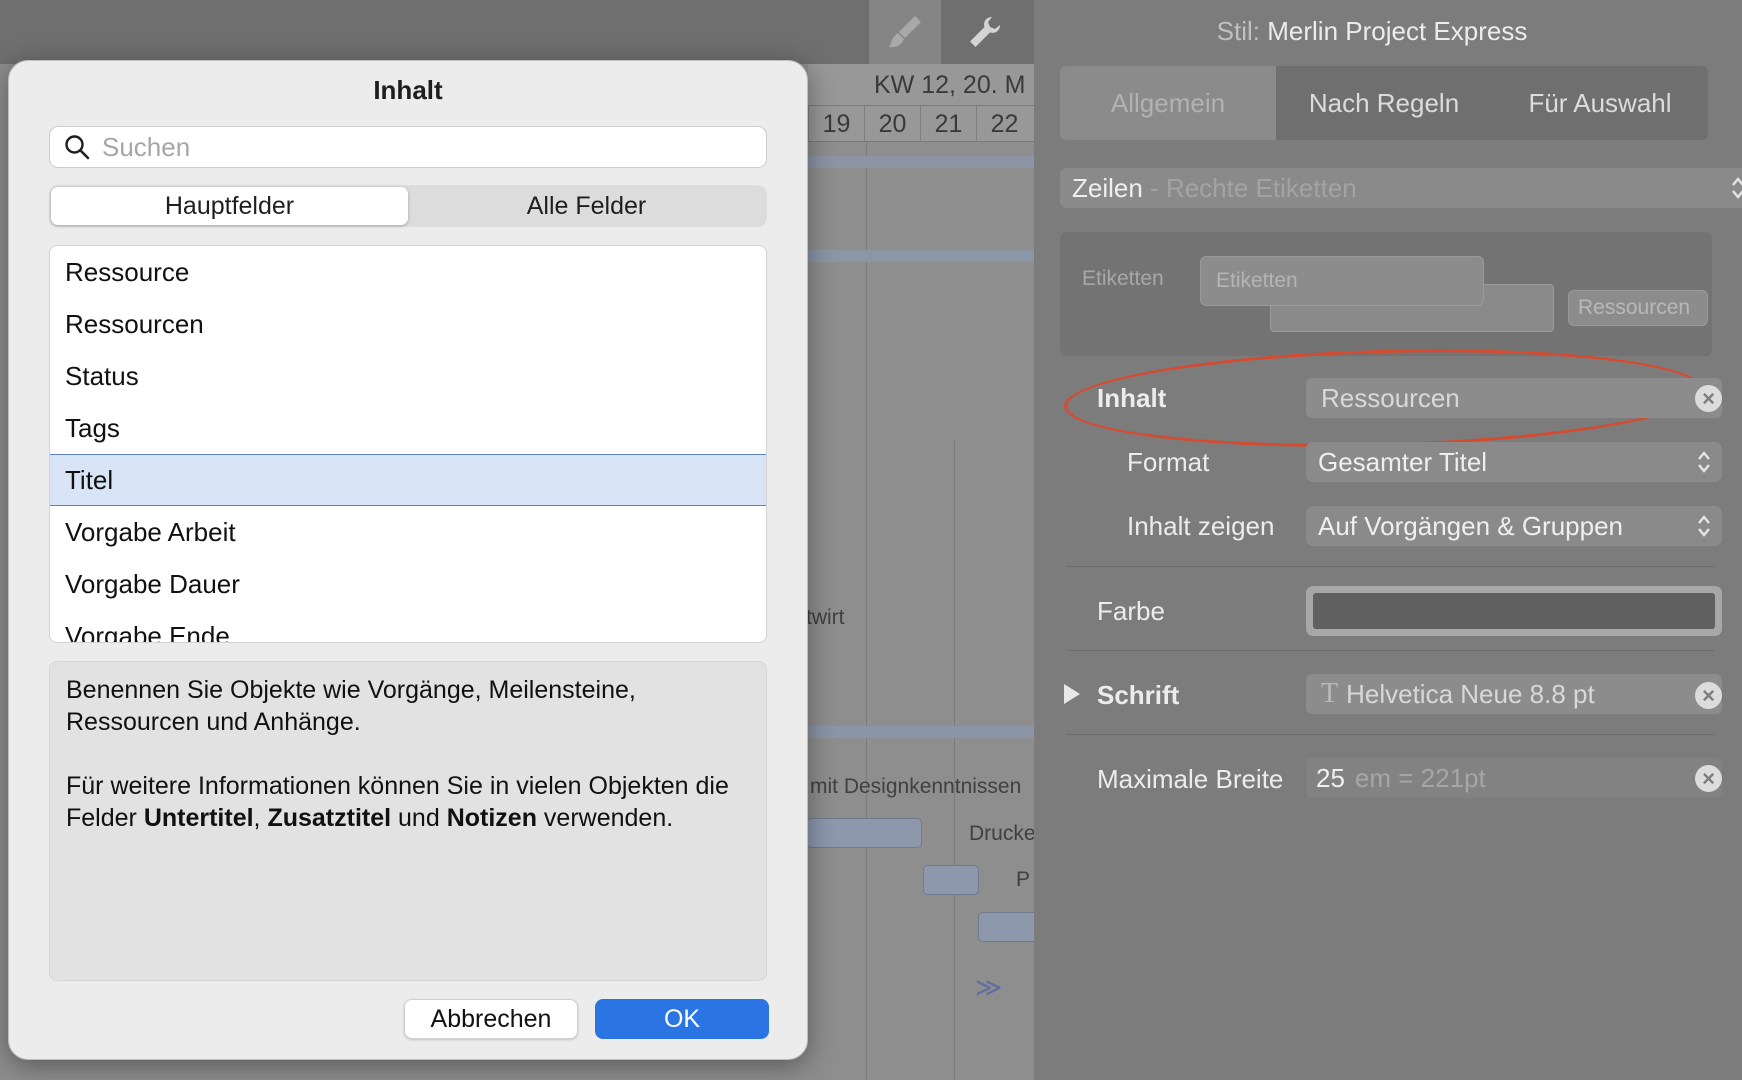 This screenshot has height=1080, width=1742. I want to click on style-brush-button, so click(905, 32).